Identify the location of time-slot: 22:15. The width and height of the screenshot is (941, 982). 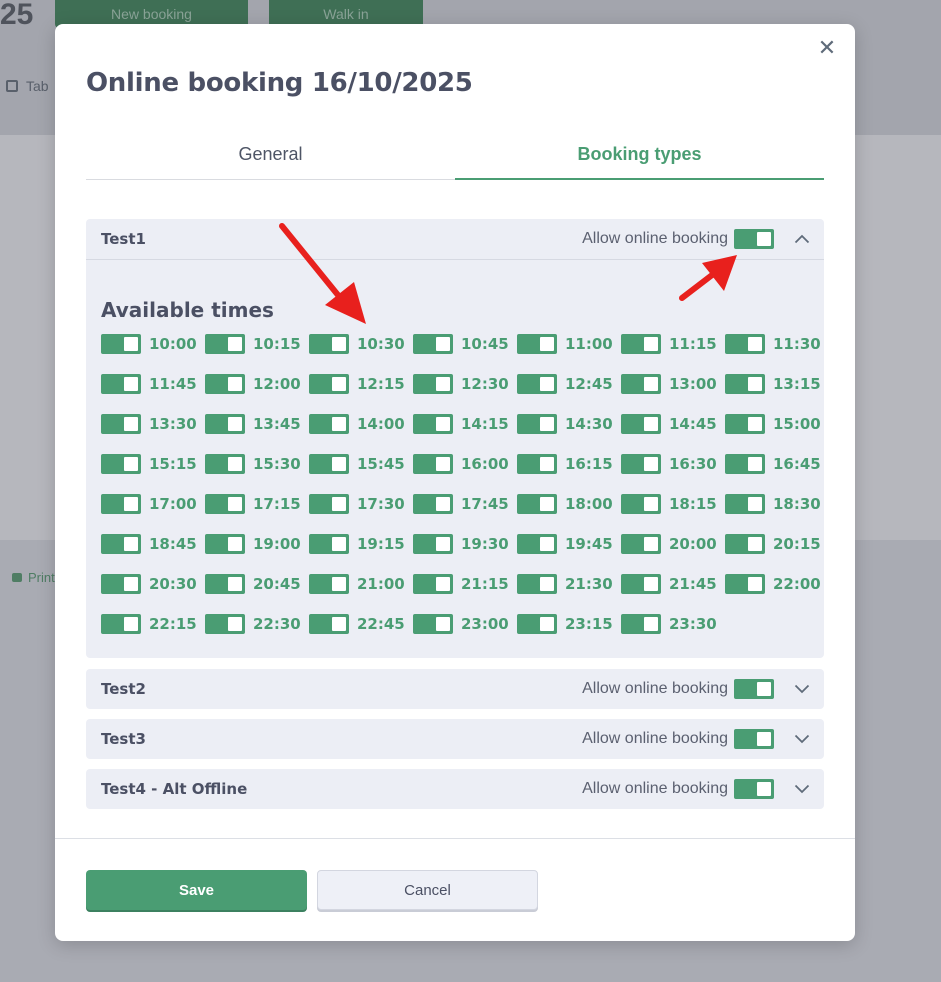
(153, 624).